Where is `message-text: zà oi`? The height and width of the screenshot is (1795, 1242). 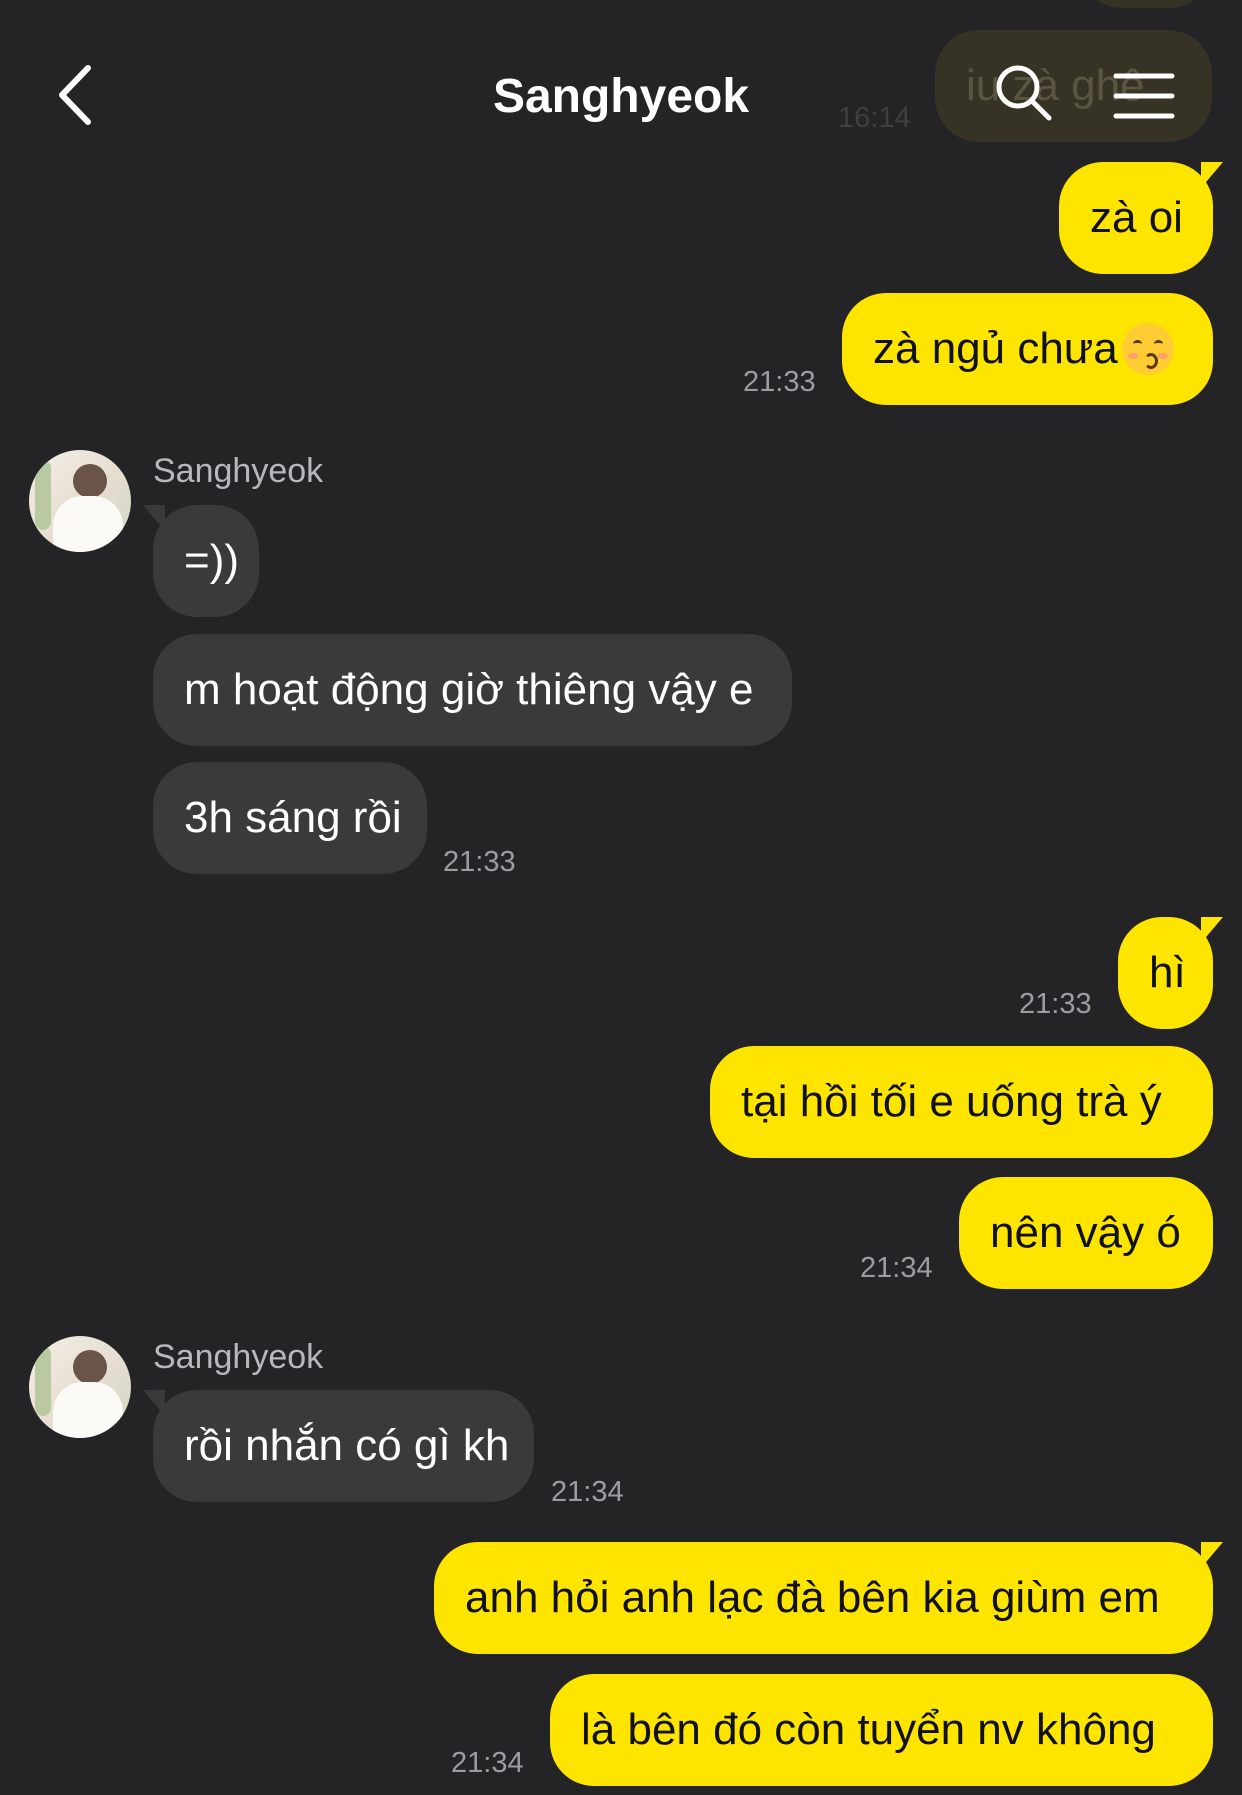 message-text: zà oi is located at coordinates (1136, 217).